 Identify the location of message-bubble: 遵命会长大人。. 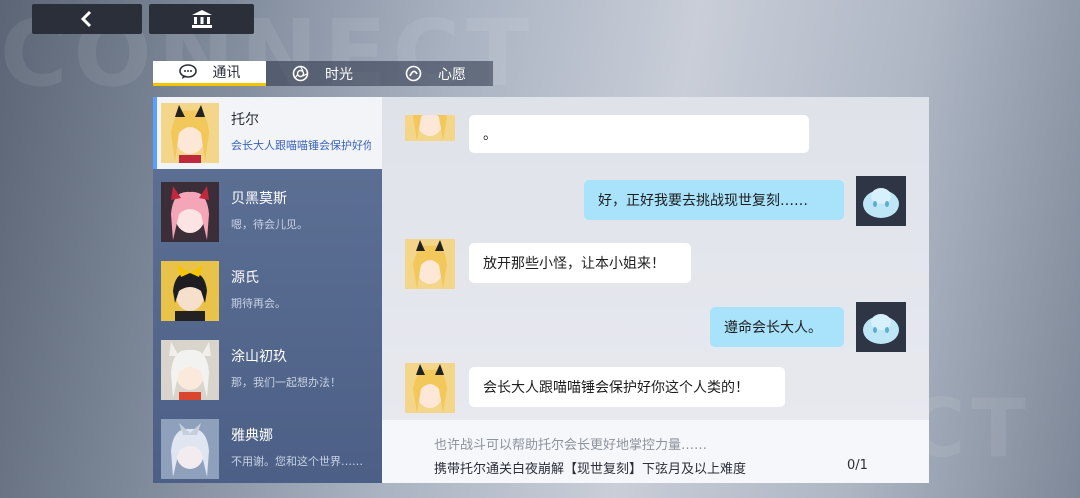
(777, 327).